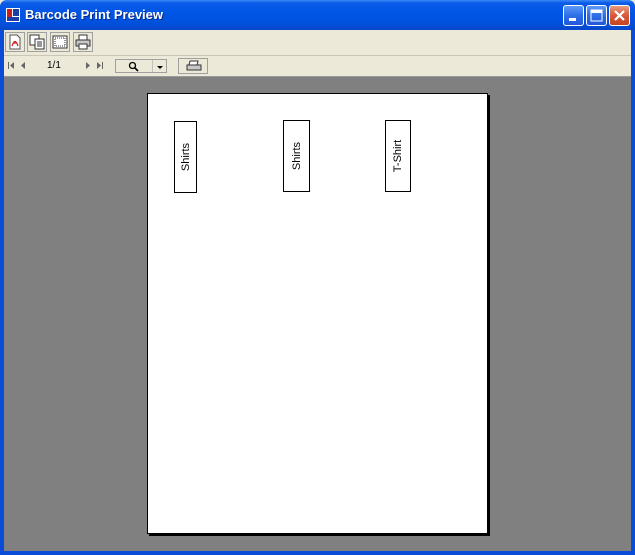 The image size is (635, 555). I want to click on next-page-button, so click(88, 65).